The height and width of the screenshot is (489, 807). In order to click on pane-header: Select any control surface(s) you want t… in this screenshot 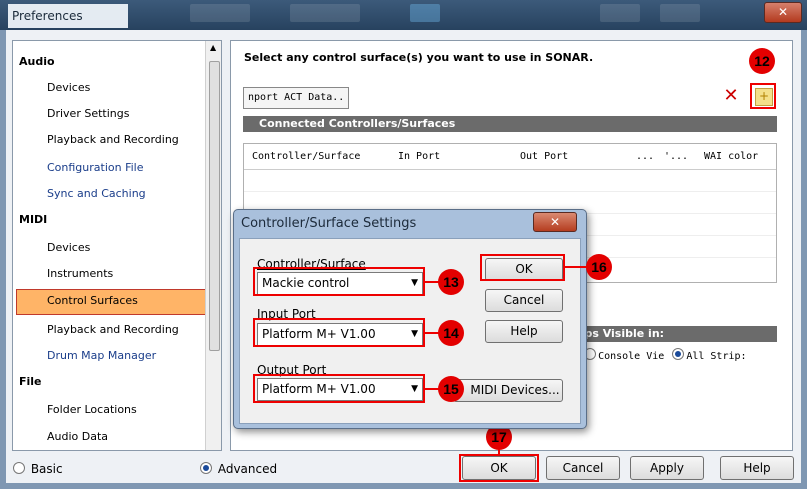, I will do `click(419, 57)`.